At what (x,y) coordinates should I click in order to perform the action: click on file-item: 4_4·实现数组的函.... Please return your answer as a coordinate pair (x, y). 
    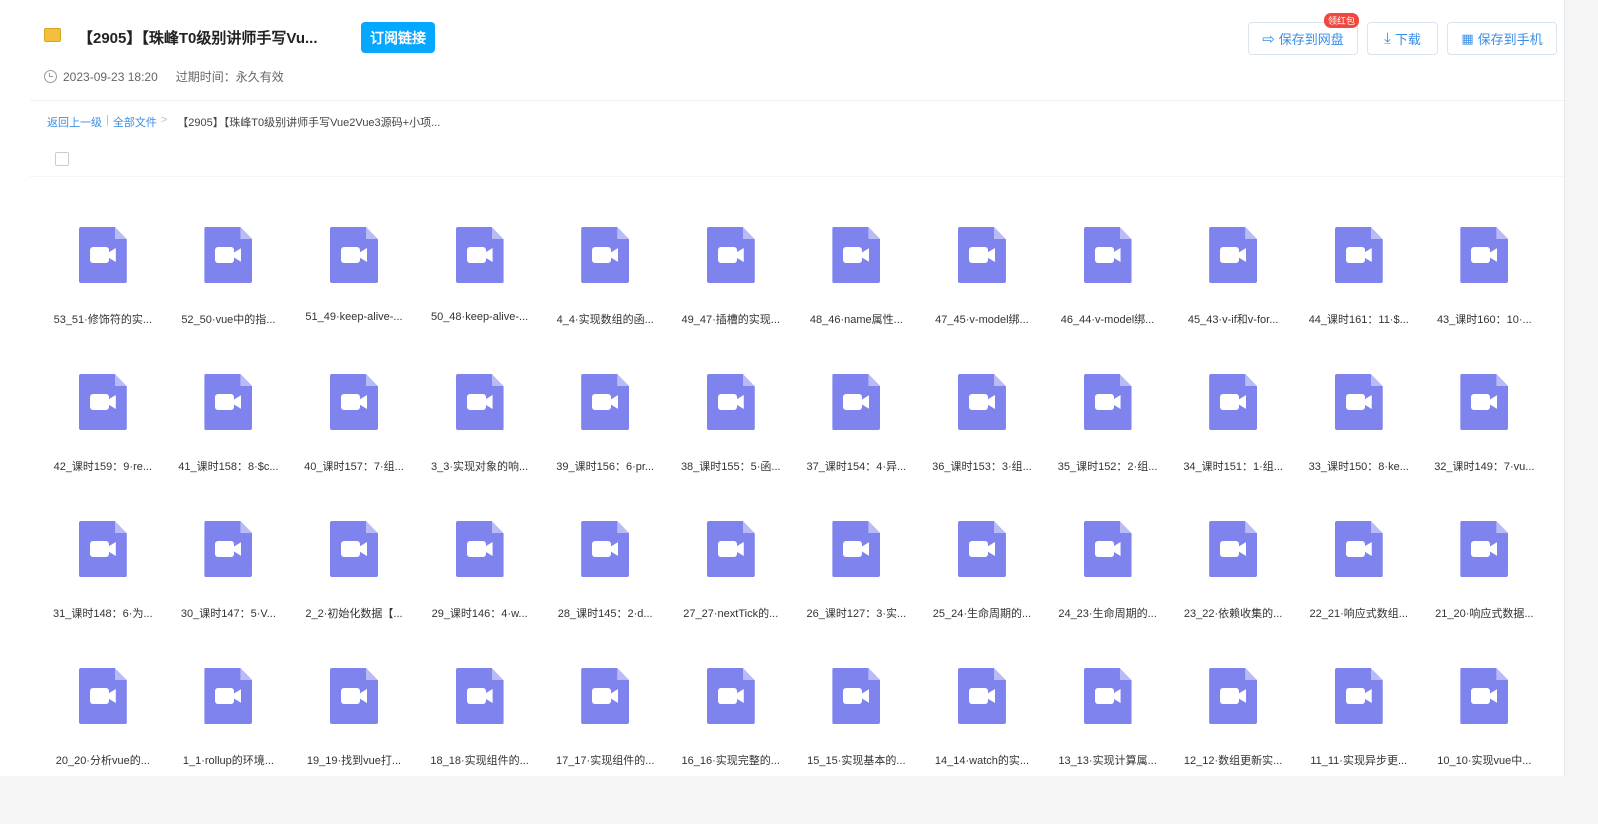
    Looking at the image, I should click on (605, 276).